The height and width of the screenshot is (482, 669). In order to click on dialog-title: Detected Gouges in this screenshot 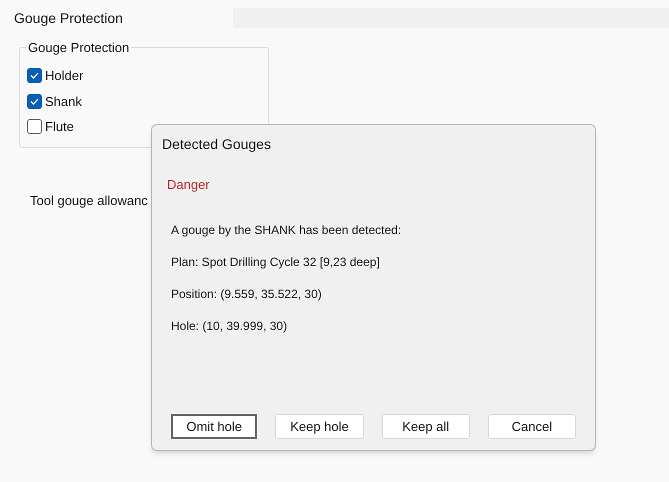, I will do `click(216, 144)`.